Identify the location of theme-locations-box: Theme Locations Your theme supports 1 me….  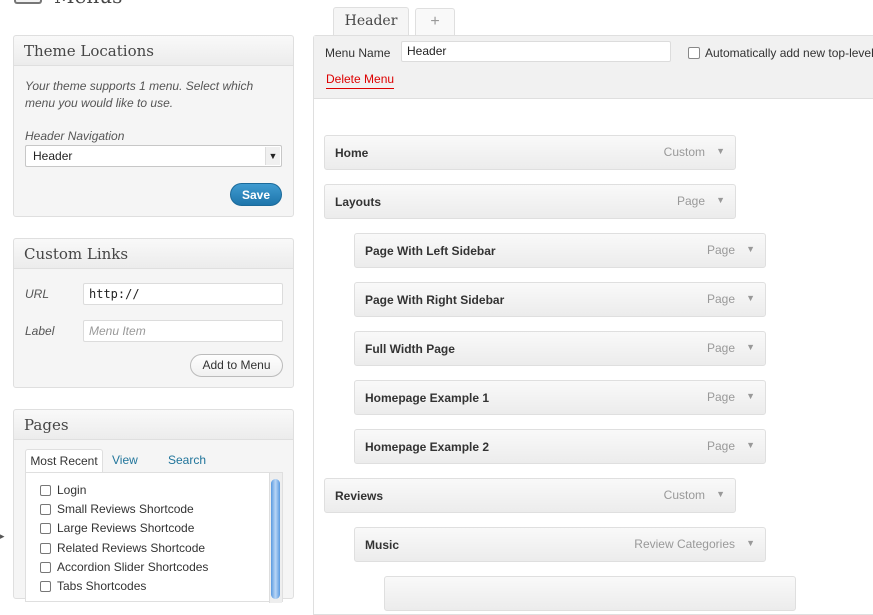
(153, 126).